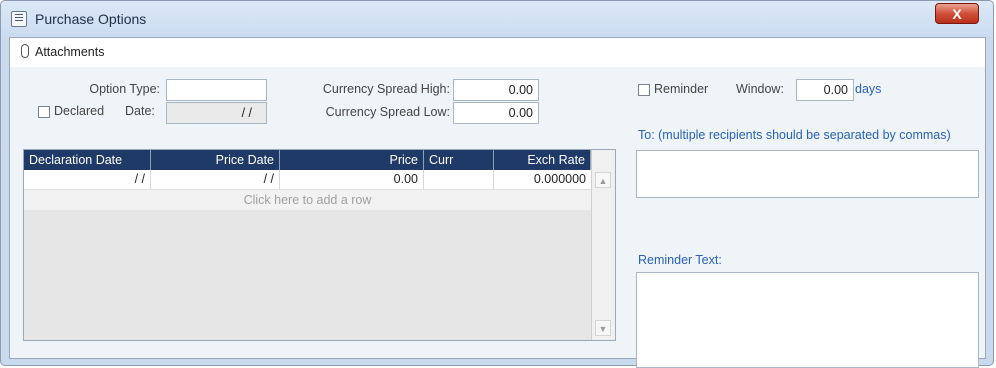  What do you see at coordinates (215, 160) in the screenshot?
I see `column-header-price-date: Price Date` at bounding box center [215, 160].